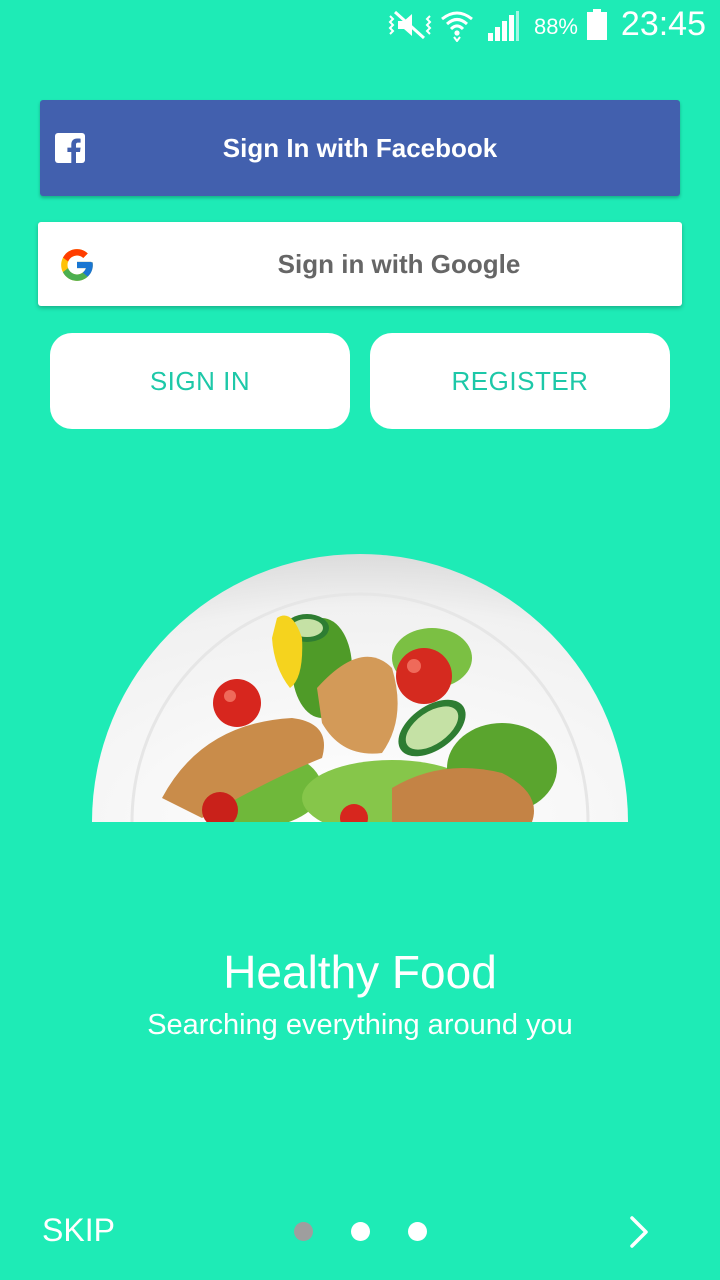 This screenshot has height=1280, width=720. Describe the element at coordinates (360, 1025) in the screenshot. I see `slide-subtitle: Searching everything around you` at that location.